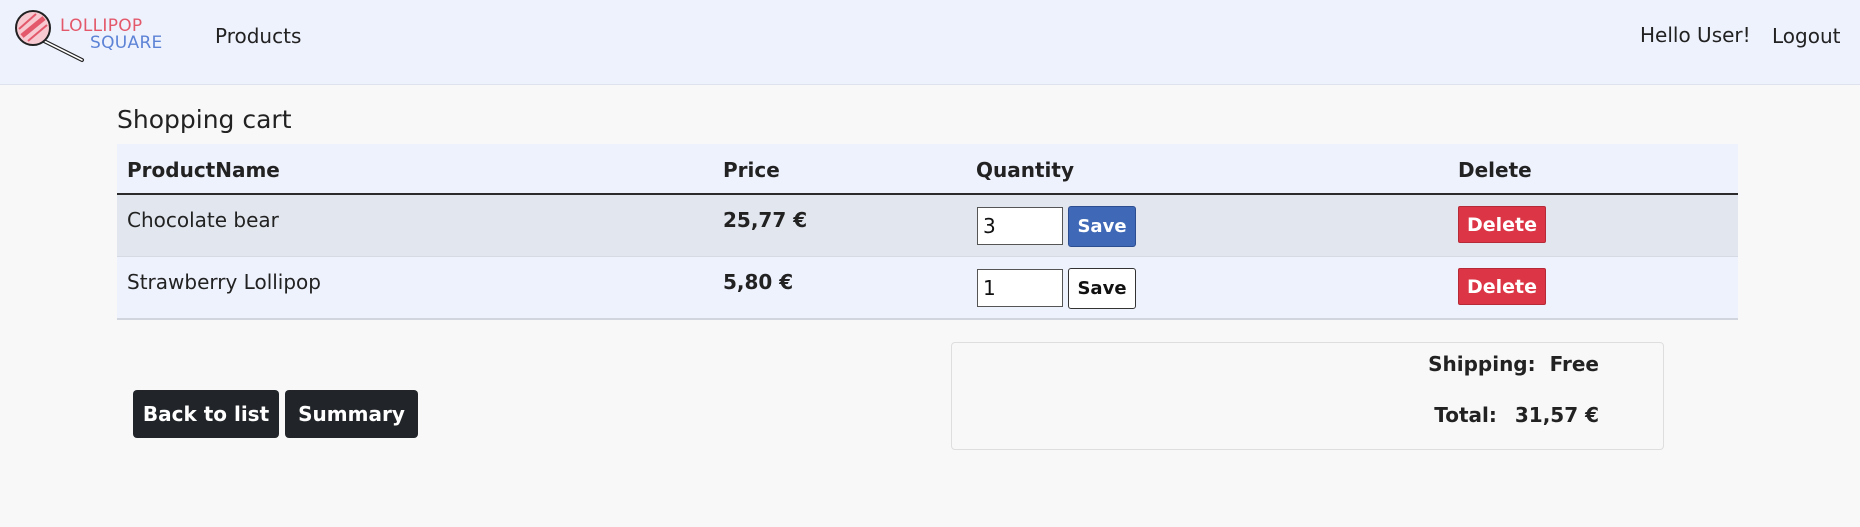 Image resolution: width=1860 pixels, height=527 pixels. I want to click on product-price: 25,77 €, so click(765, 220).